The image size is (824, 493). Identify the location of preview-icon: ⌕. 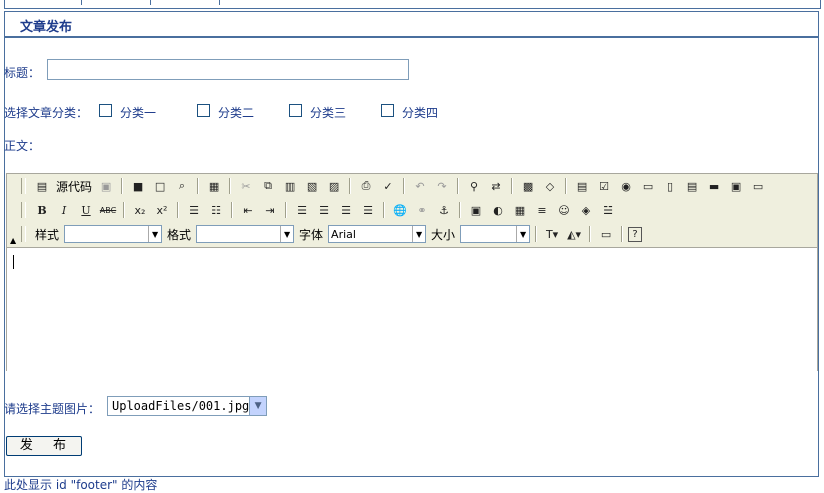
(182, 186).